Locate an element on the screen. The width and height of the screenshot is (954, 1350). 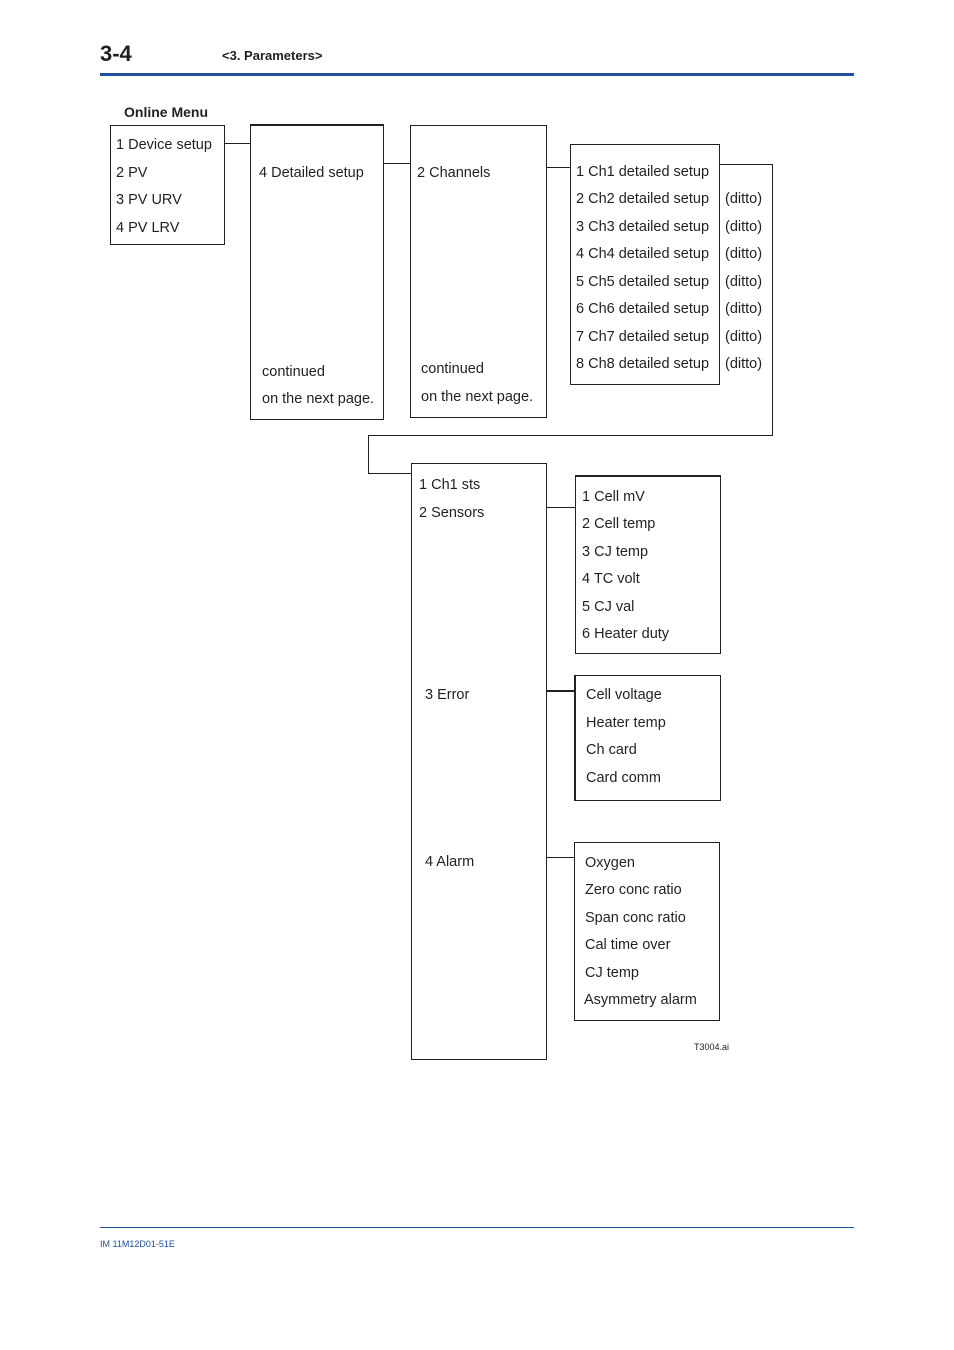
channel-item: 3 Ch3 detailed setup is located at coordinates (643, 227).